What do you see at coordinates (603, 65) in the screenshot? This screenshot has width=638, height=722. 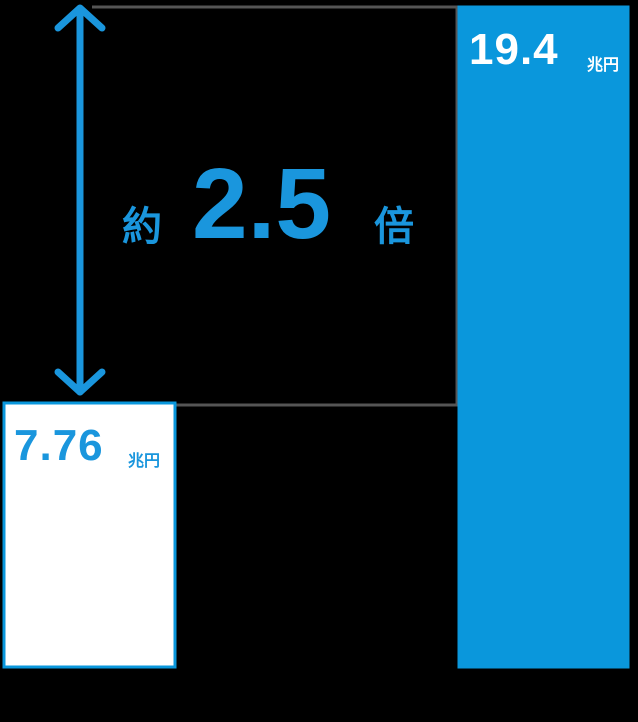 I see `bar-second-unit-label: 兆円` at bounding box center [603, 65].